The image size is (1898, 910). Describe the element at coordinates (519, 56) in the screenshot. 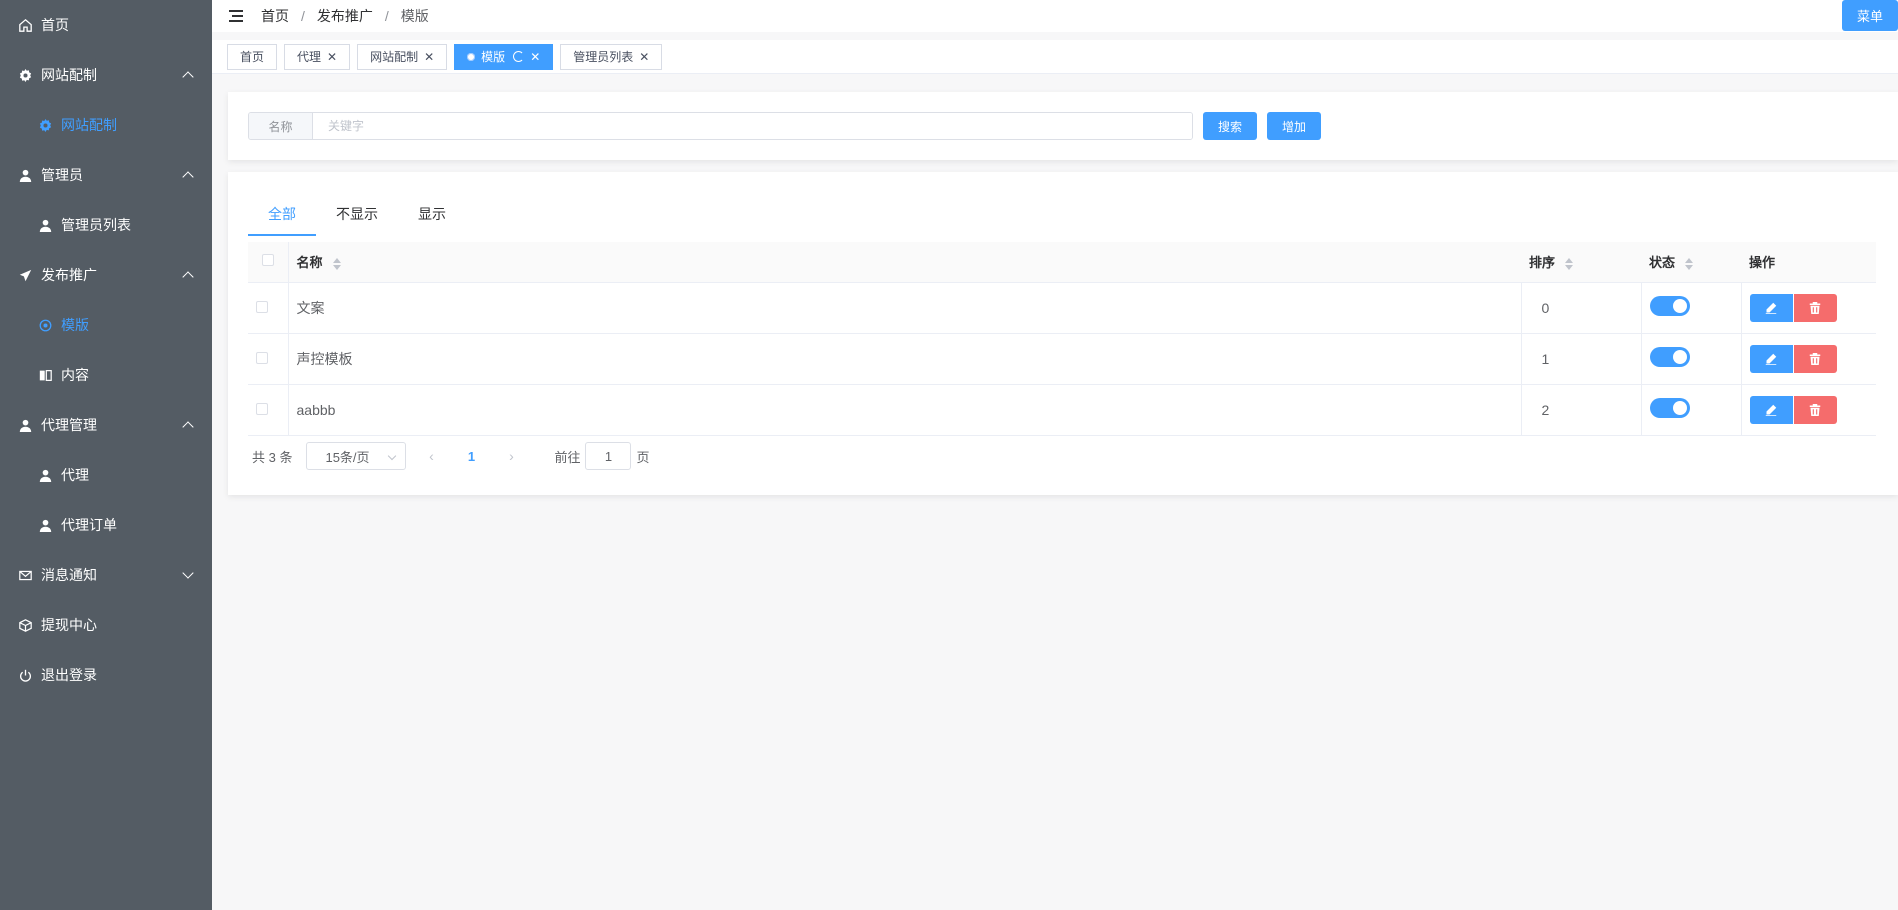

I see `refresh-icon` at that location.